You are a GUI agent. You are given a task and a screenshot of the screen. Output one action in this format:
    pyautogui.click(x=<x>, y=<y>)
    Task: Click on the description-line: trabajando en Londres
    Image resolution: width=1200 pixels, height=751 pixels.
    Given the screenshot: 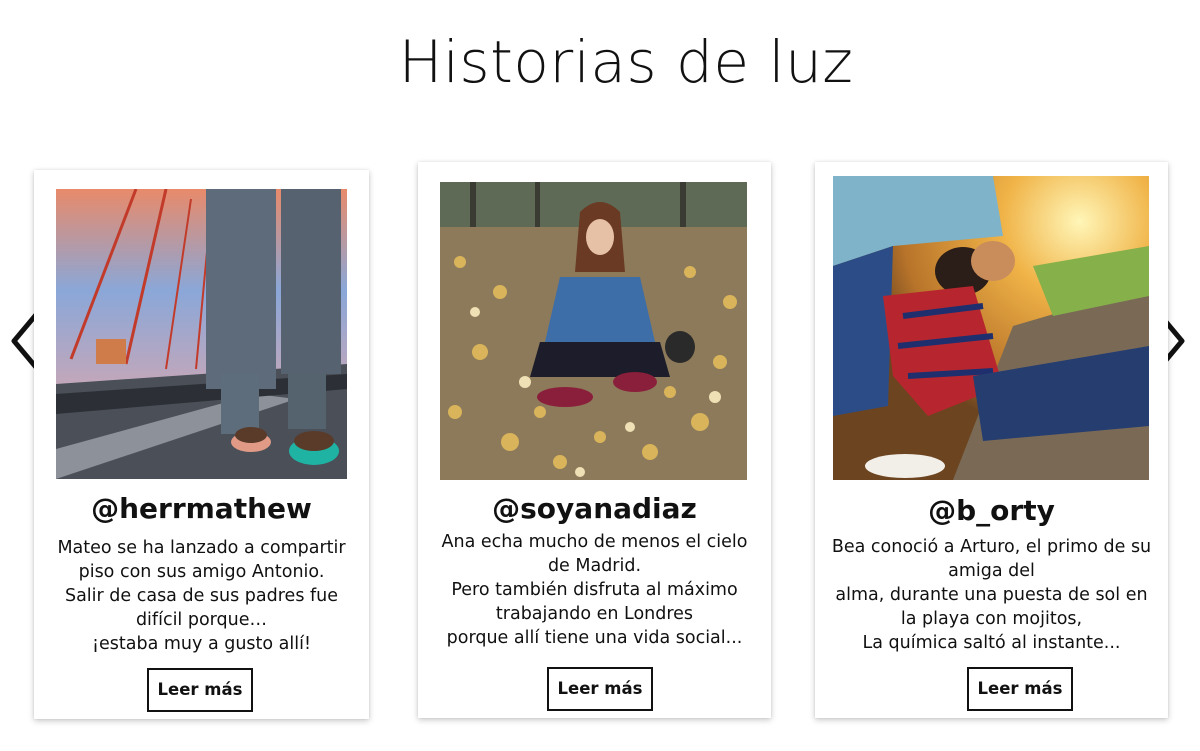 What is the action you would take?
    pyautogui.click(x=594, y=614)
    